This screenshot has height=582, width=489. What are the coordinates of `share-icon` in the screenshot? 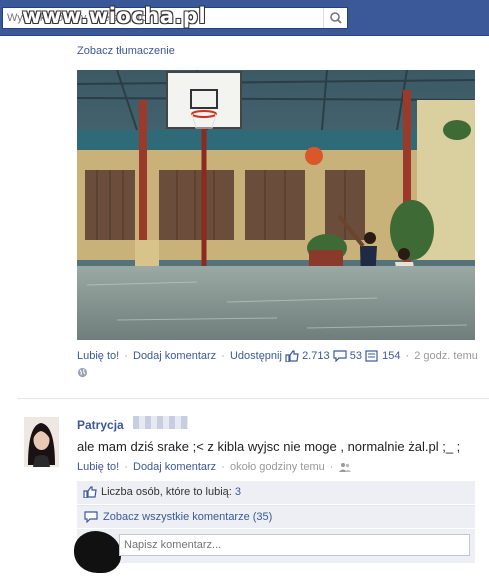 It's located at (371, 356).